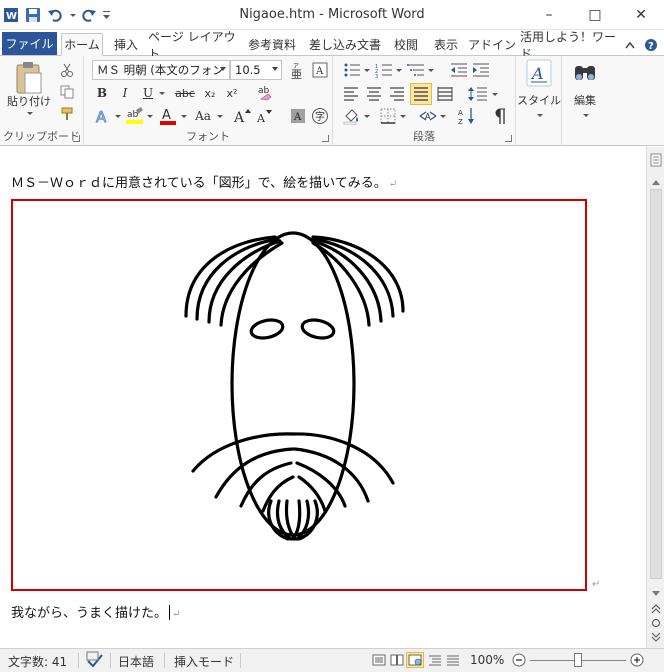 This screenshot has width=664, height=672. What do you see at coordinates (125, 93) in the screenshot?
I see `italic-button: I` at bounding box center [125, 93].